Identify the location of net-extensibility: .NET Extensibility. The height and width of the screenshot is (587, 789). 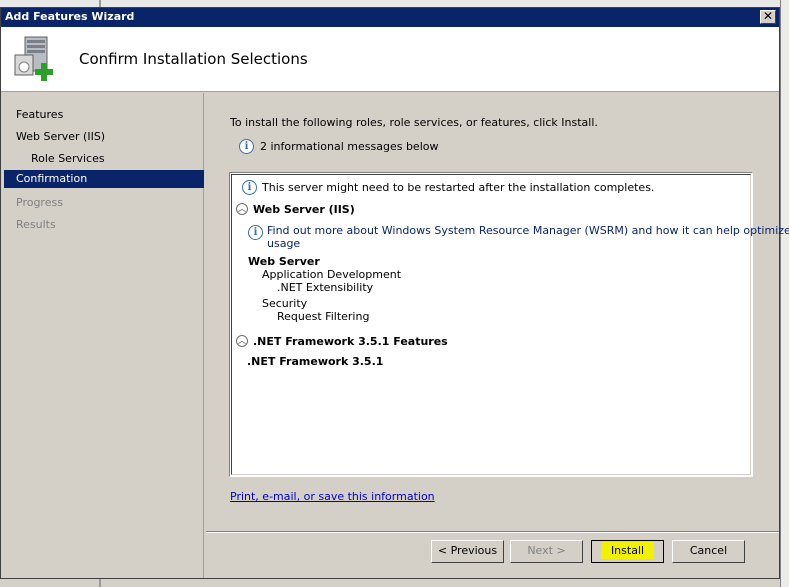
(325, 287).